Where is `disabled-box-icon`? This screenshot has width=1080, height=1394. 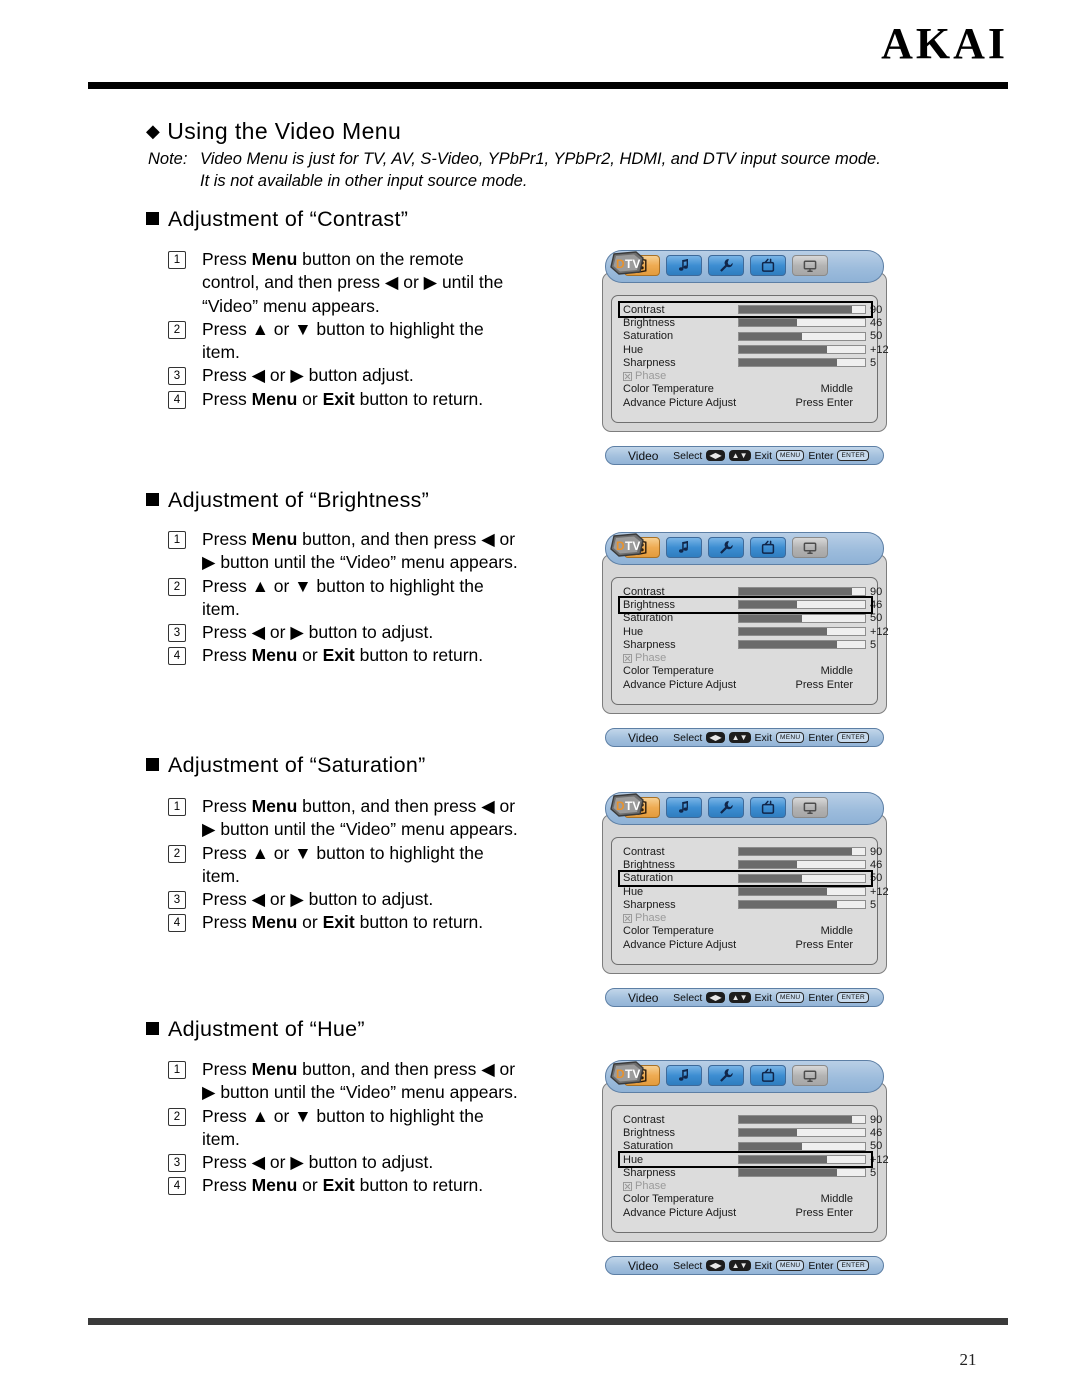
disabled-box-icon is located at coordinates (627, 918).